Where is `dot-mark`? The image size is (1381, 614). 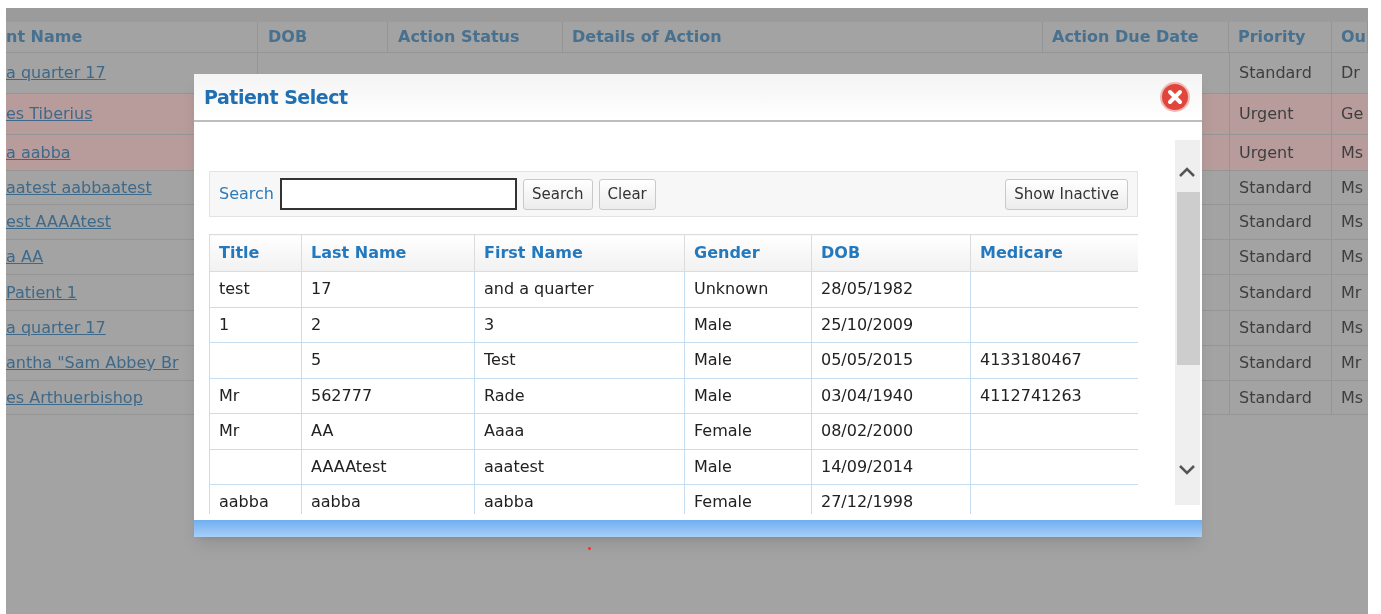
dot-mark is located at coordinates (589, 548).